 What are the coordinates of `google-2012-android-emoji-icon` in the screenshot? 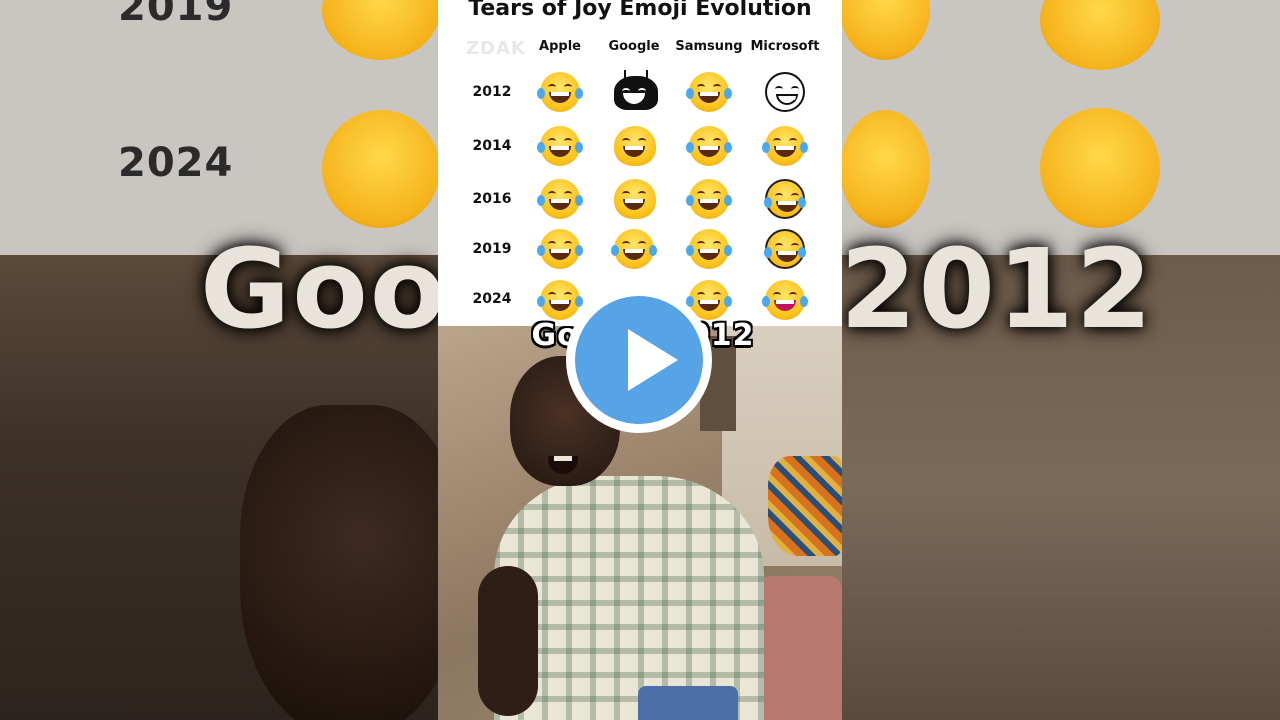 It's located at (636, 90).